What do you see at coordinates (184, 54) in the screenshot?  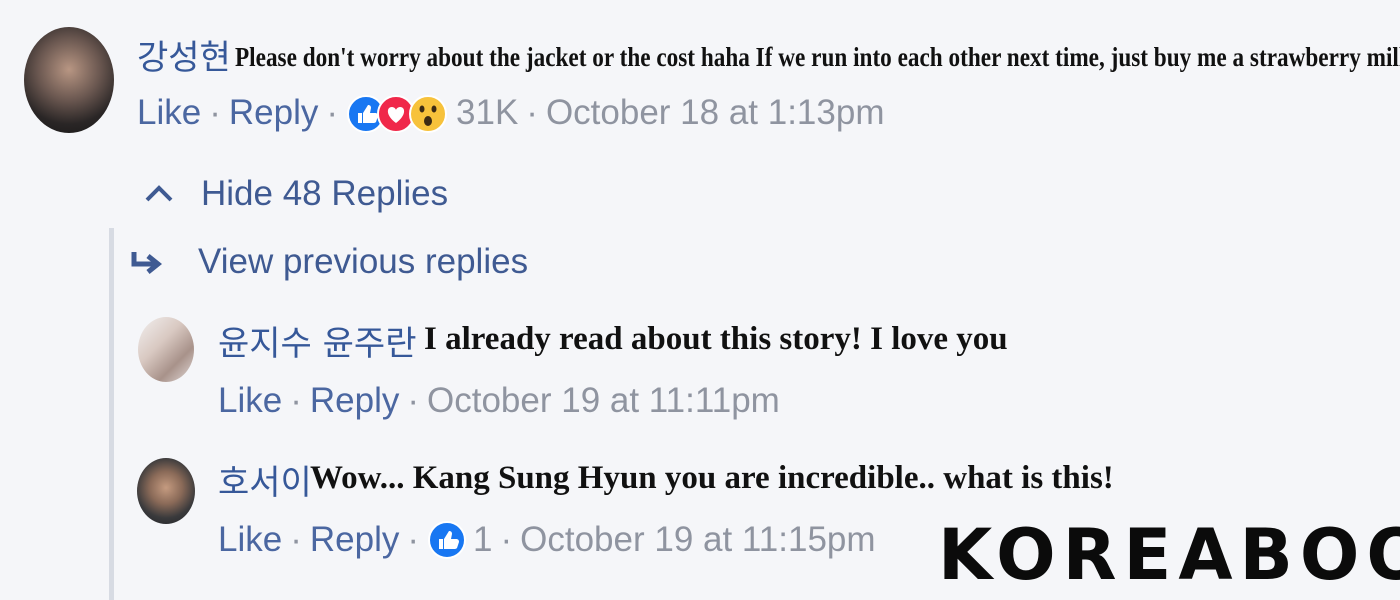 I see `comment-author: 강성현` at bounding box center [184, 54].